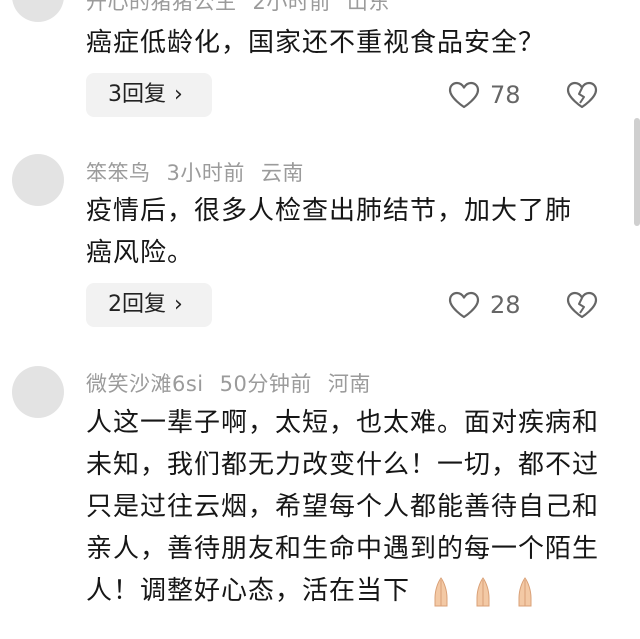 This screenshot has width=640, height=639. What do you see at coordinates (368, 7) in the screenshot?
I see `comment-location: 山东` at bounding box center [368, 7].